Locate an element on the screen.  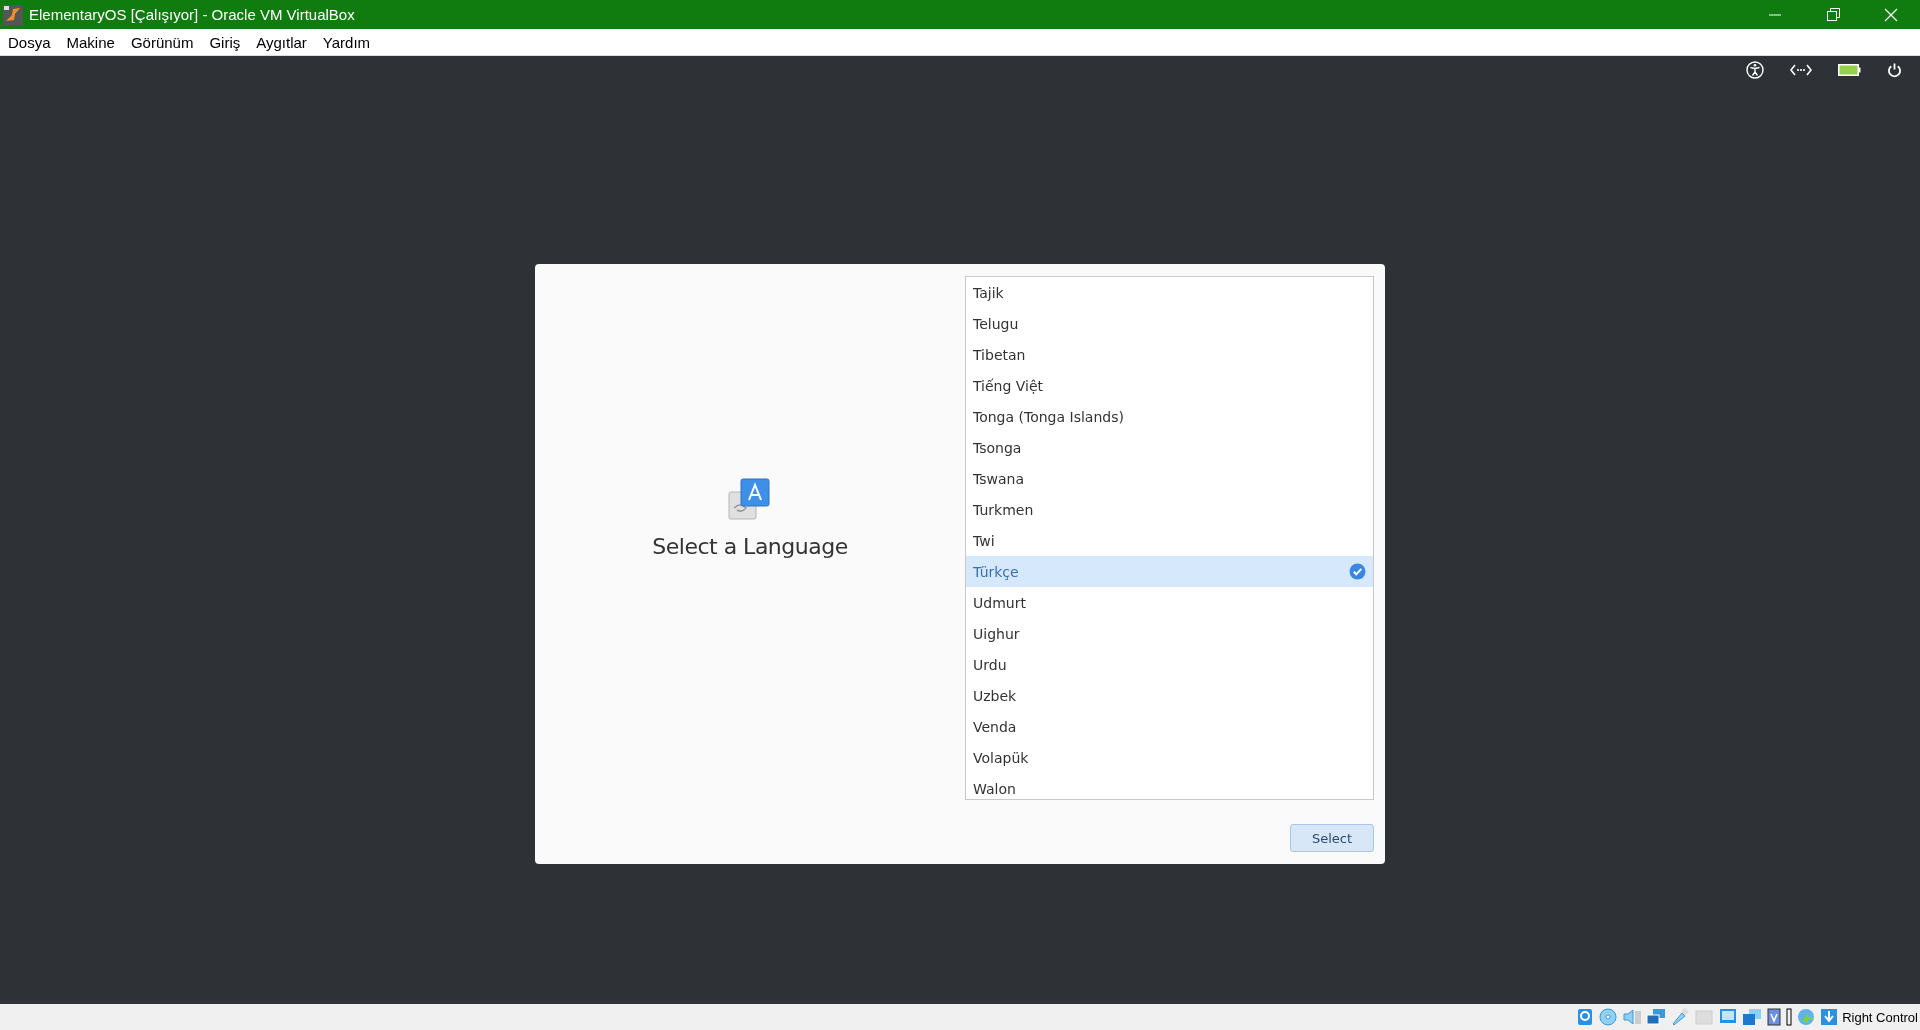
power-icon is located at coordinates (1894, 70).